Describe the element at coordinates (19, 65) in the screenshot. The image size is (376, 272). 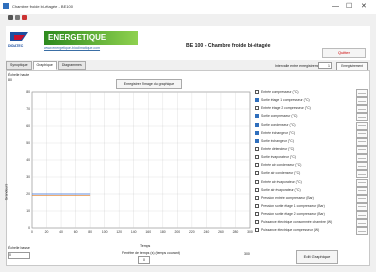
I see `tab-synoptique: Synoptique` at that location.